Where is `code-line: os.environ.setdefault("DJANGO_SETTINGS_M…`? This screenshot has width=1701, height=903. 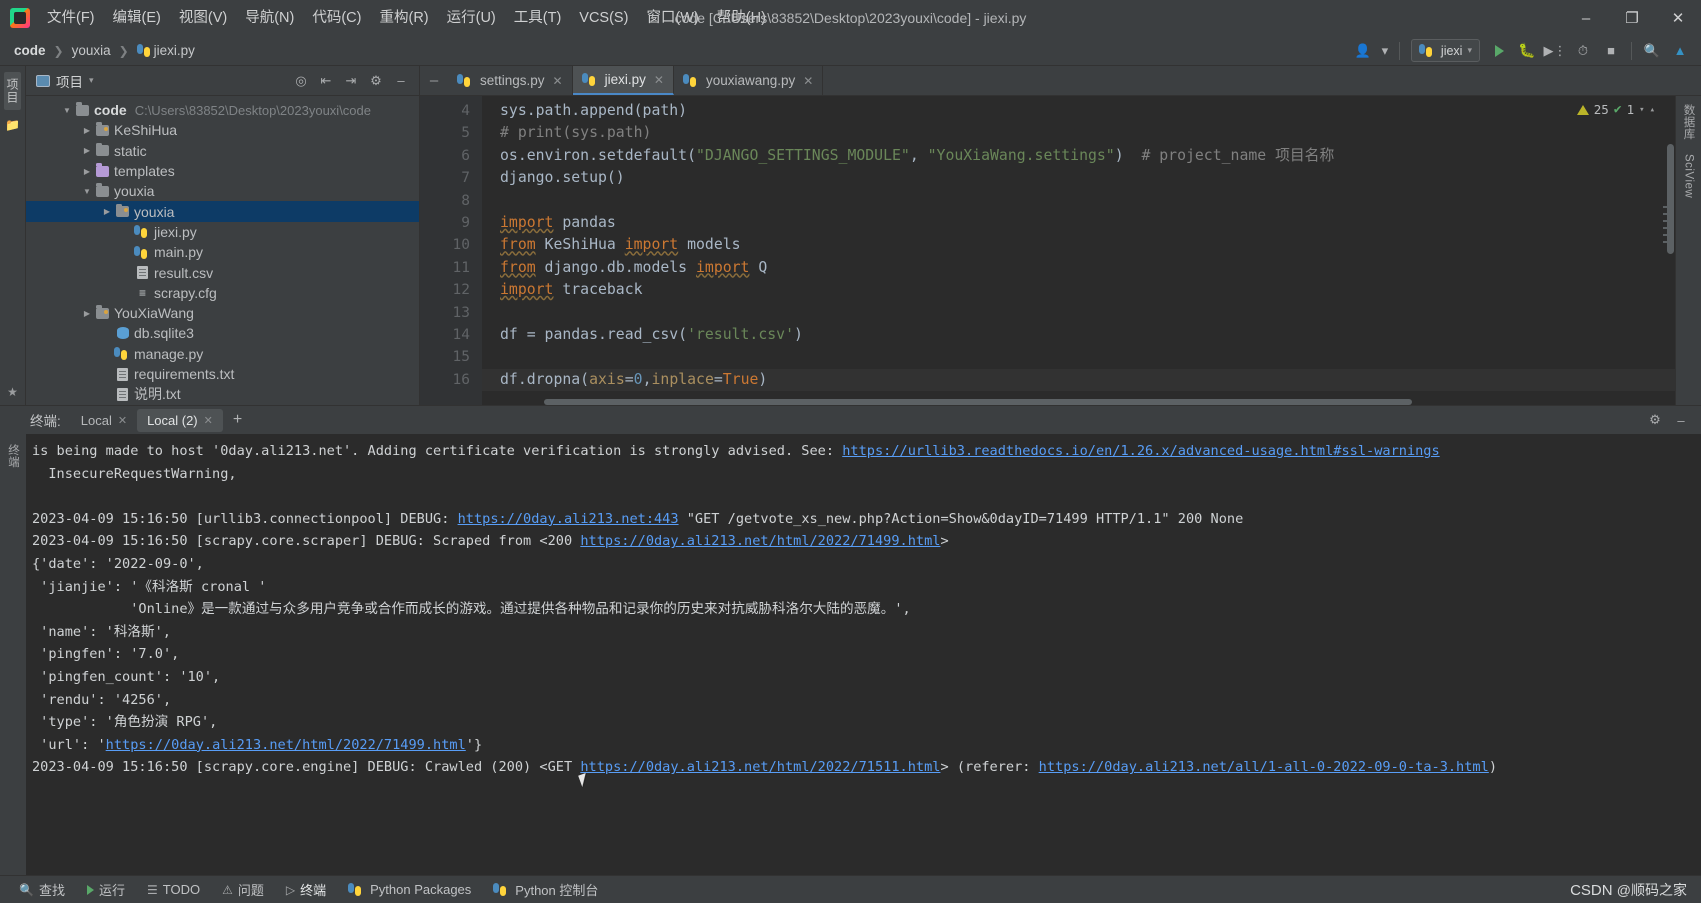
code-line: os.environ.setdefault("DJANGO_SETTINGS_M… is located at coordinates (1078, 156).